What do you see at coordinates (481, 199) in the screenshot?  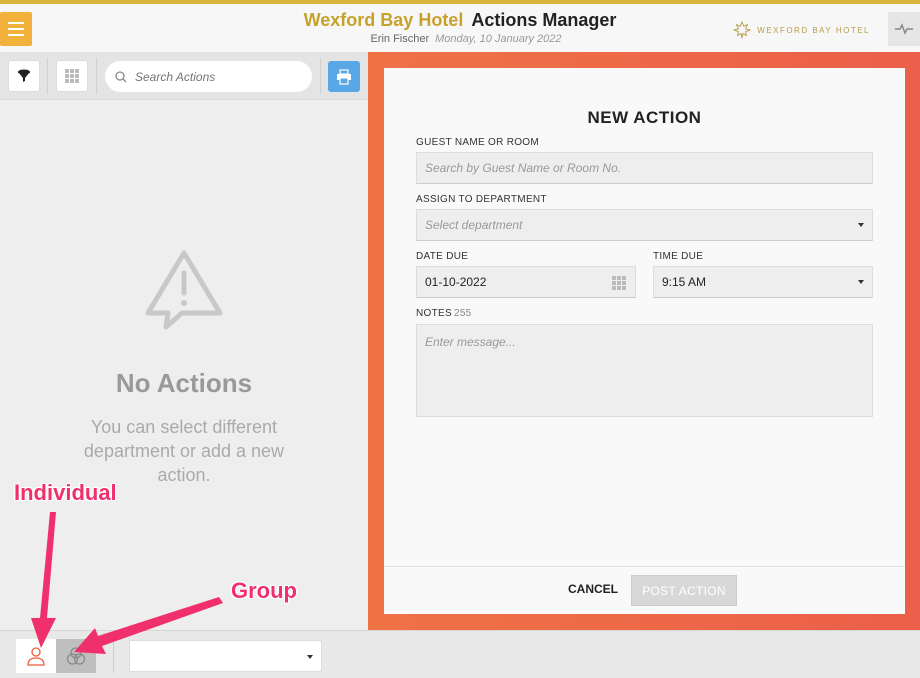 I see `department-label: ASSIGN TO DEPARTMENT` at bounding box center [481, 199].